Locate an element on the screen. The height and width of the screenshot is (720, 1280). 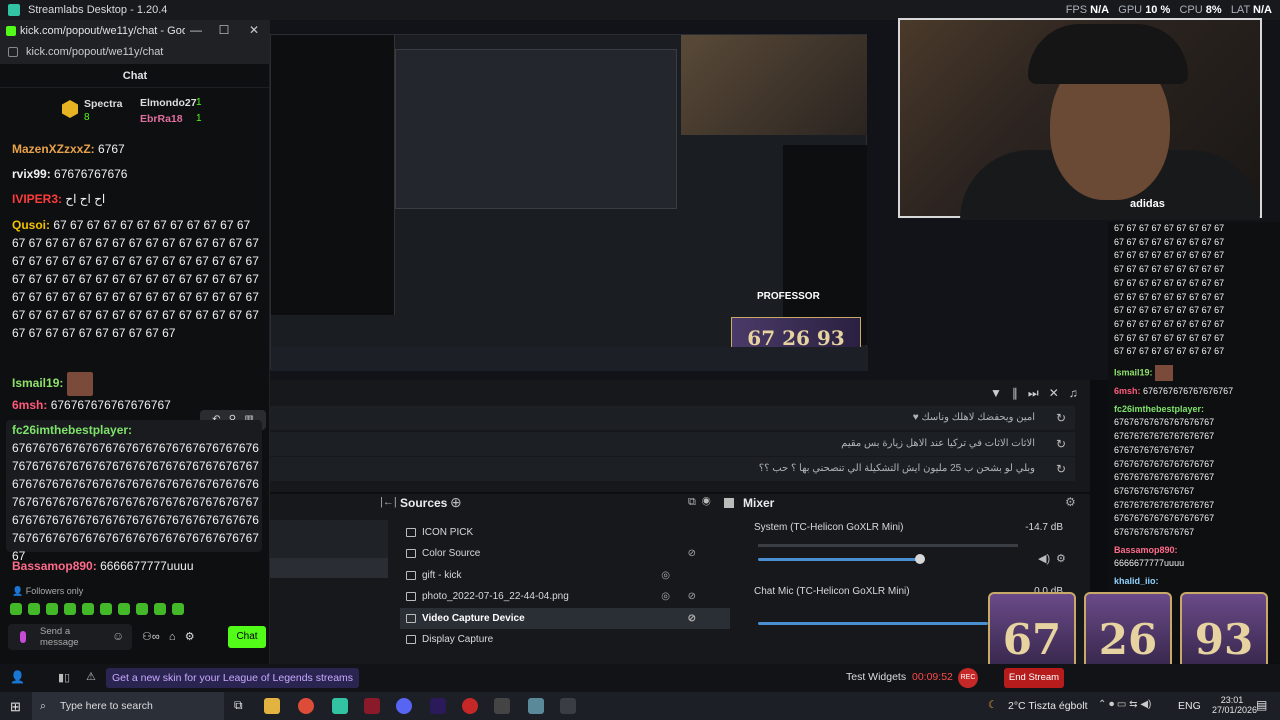
taskbar-search: ⌕ Type here to search is located at coordinates (128, 706).